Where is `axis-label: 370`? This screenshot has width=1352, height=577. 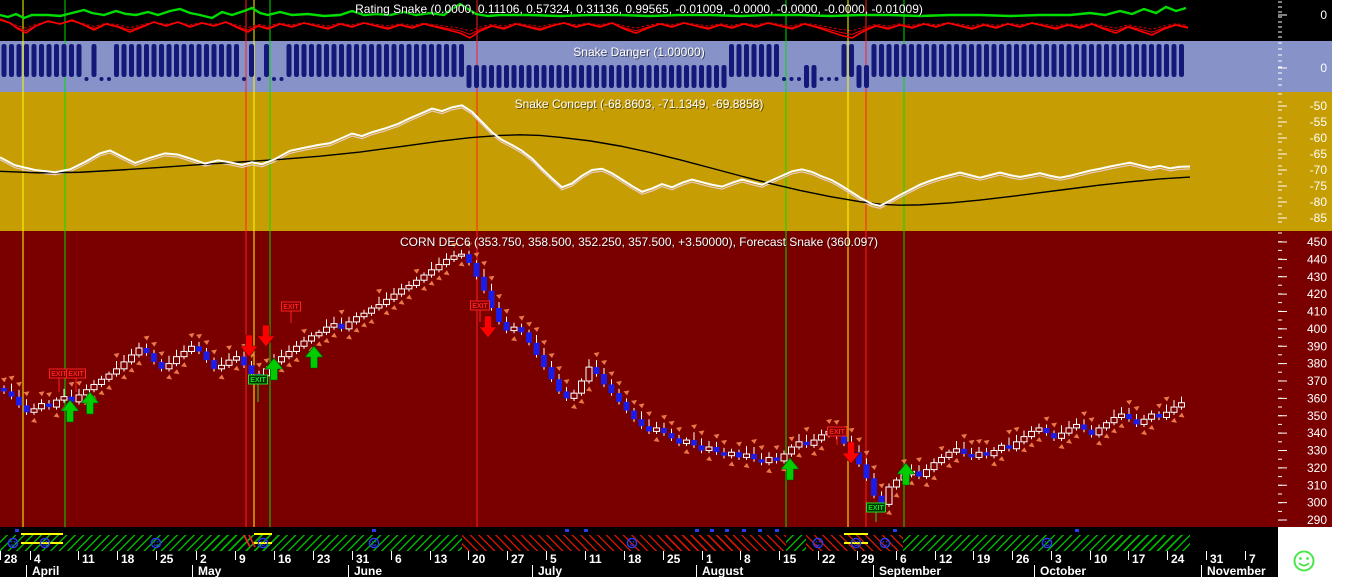 axis-label: 370 is located at coordinates (1317, 381).